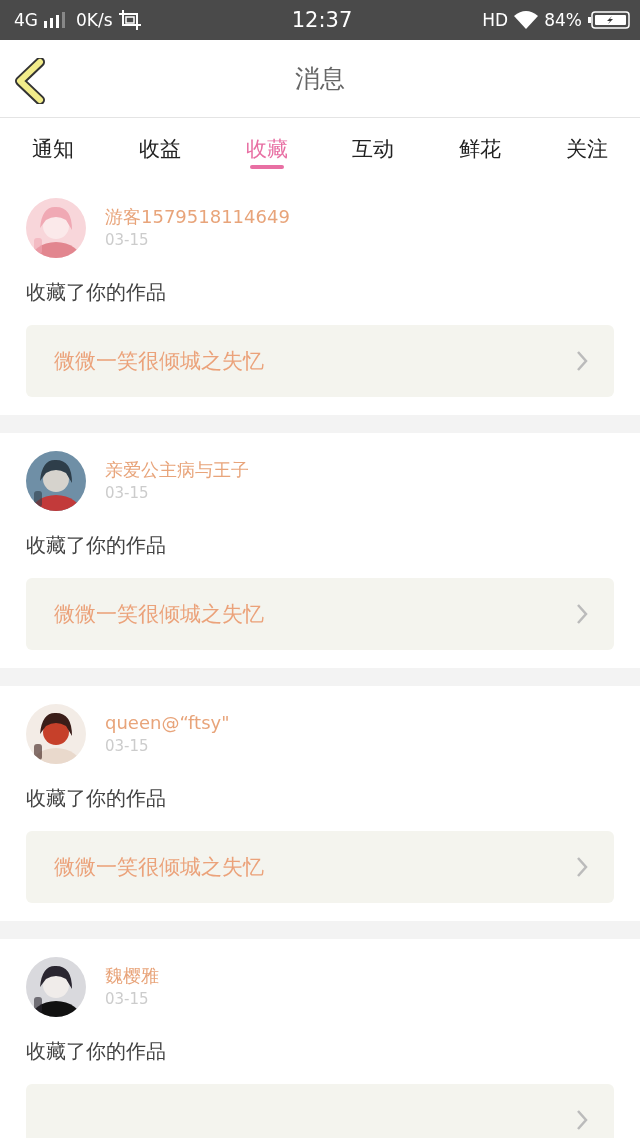 Image resolution: width=640 pixels, height=1138 pixels. I want to click on user-name: queen@“ftsy", so click(167, 723).